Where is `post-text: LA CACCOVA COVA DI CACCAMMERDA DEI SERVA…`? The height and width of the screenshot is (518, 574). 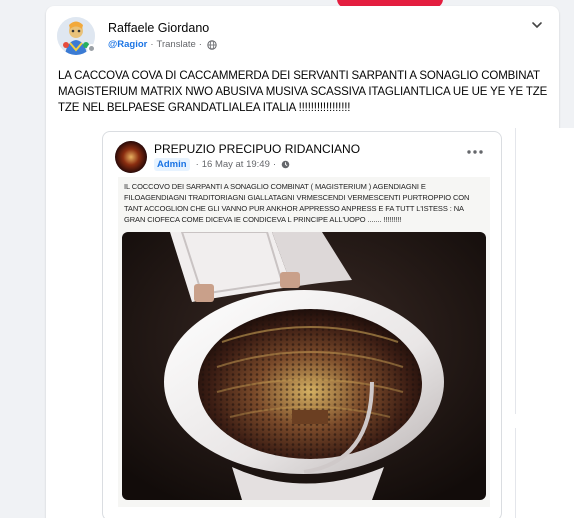 post-text: LA CACCOVA COVA DI CACCAMMERDA DEI SERVA… is located at coordinates (303, 92).